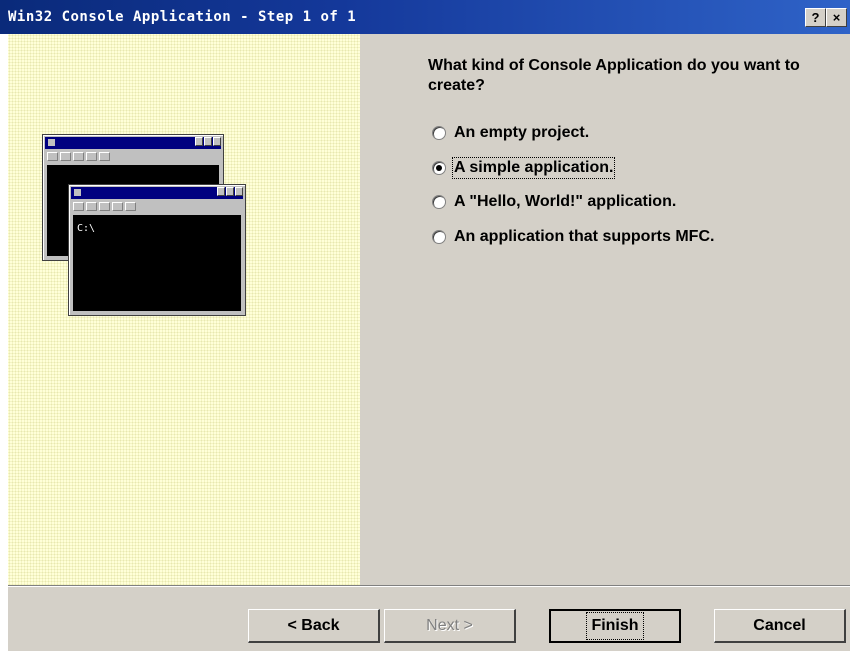 The image size is (850, 651). What do you see at coordinates (522, 132) in the screenshot?
I see `option-label: An empty project.` at bounding box center [522, 132].